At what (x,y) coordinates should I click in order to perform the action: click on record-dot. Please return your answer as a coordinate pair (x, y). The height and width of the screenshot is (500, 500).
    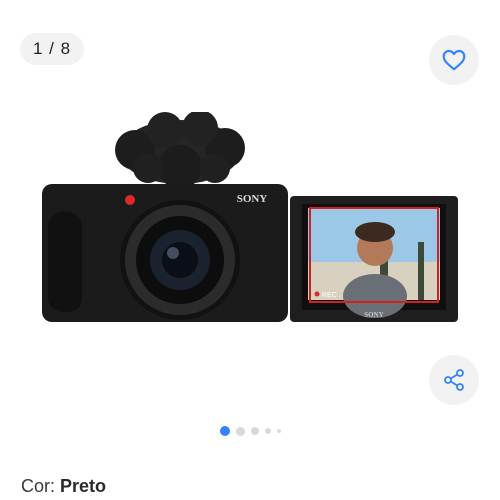
    Looking at the image, I should click on (130, 200).